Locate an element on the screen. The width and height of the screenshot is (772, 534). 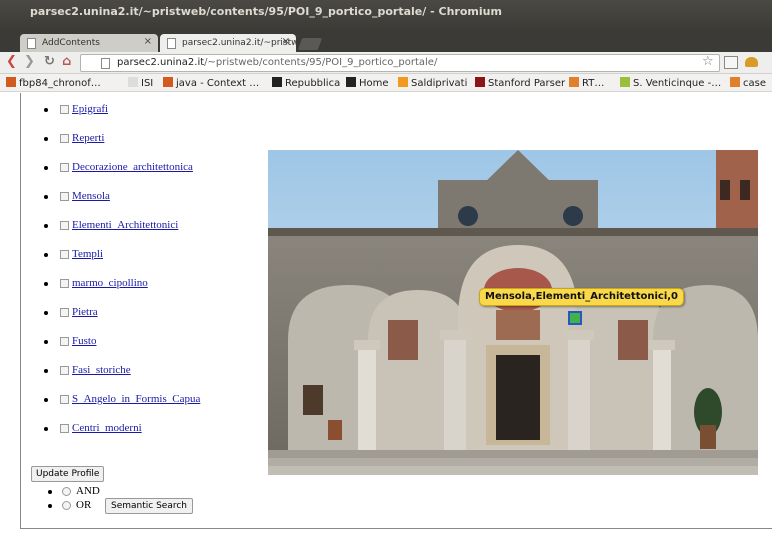
new-tab-button is located at coordinates (310, 44).